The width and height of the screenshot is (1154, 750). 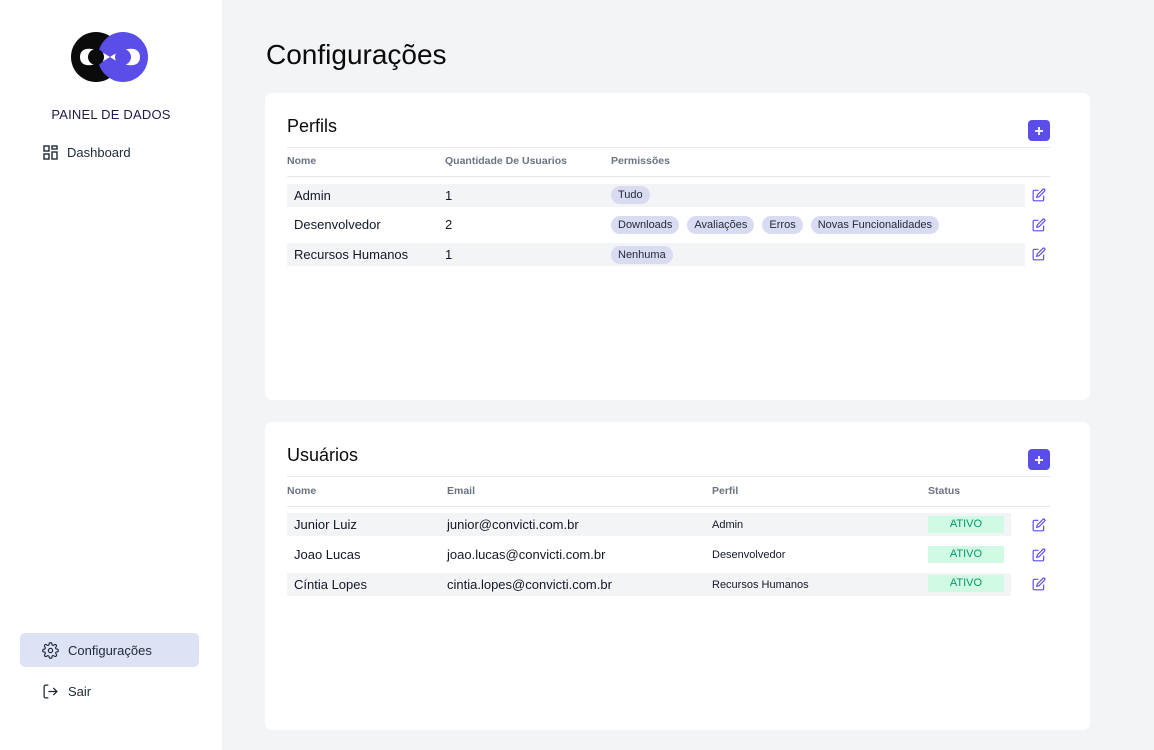 What do you see at coordinates (50, 650) in the screenshot?
I see `gear-icon` at bounding box center [50, 650].